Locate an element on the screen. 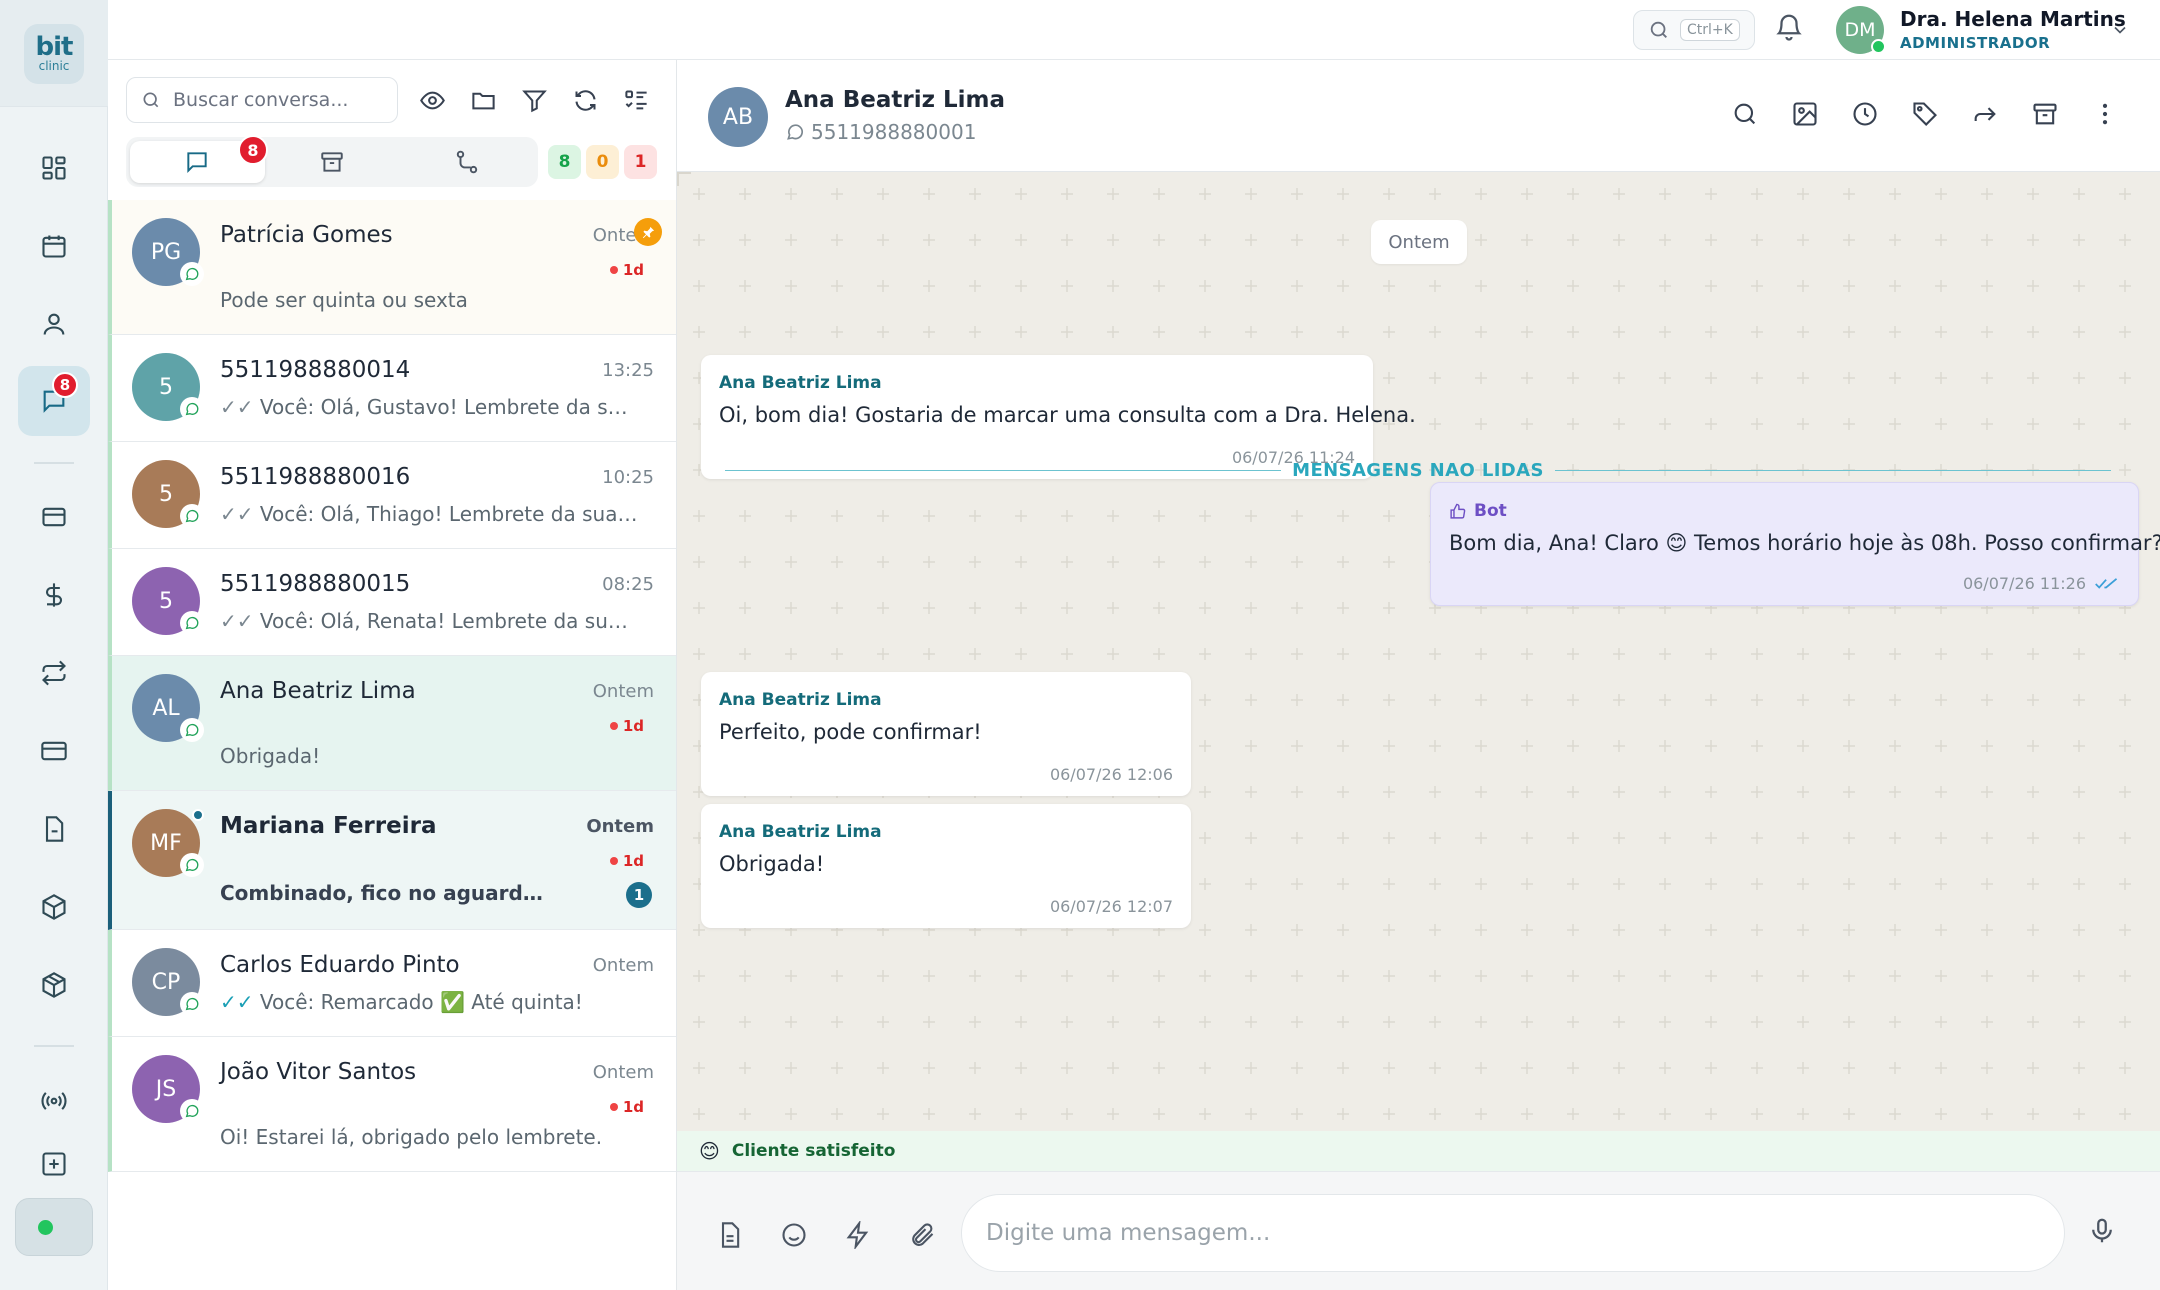 The height and width of the screenshot is (1290, 2160). list-view-button is located at coordinates (636, 100).